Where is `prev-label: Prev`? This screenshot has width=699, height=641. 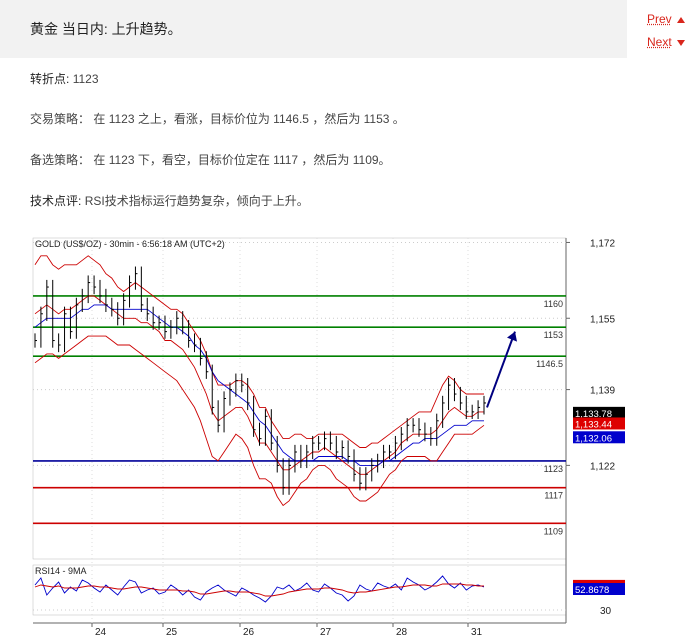
prev-label: Prev is located at coordinates (659, 19).